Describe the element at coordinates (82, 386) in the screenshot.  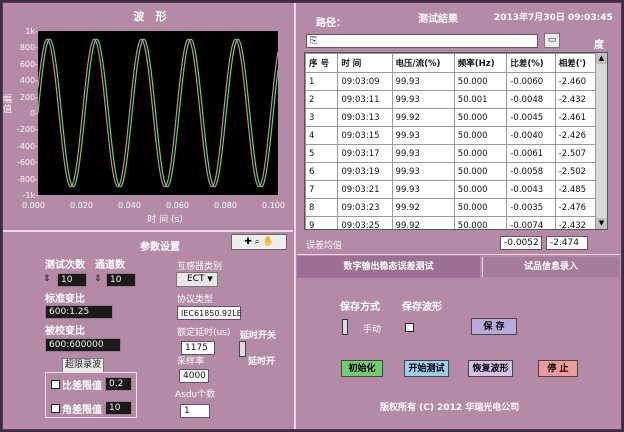
I see `ratio-limit-label: 比差限值` at that location.